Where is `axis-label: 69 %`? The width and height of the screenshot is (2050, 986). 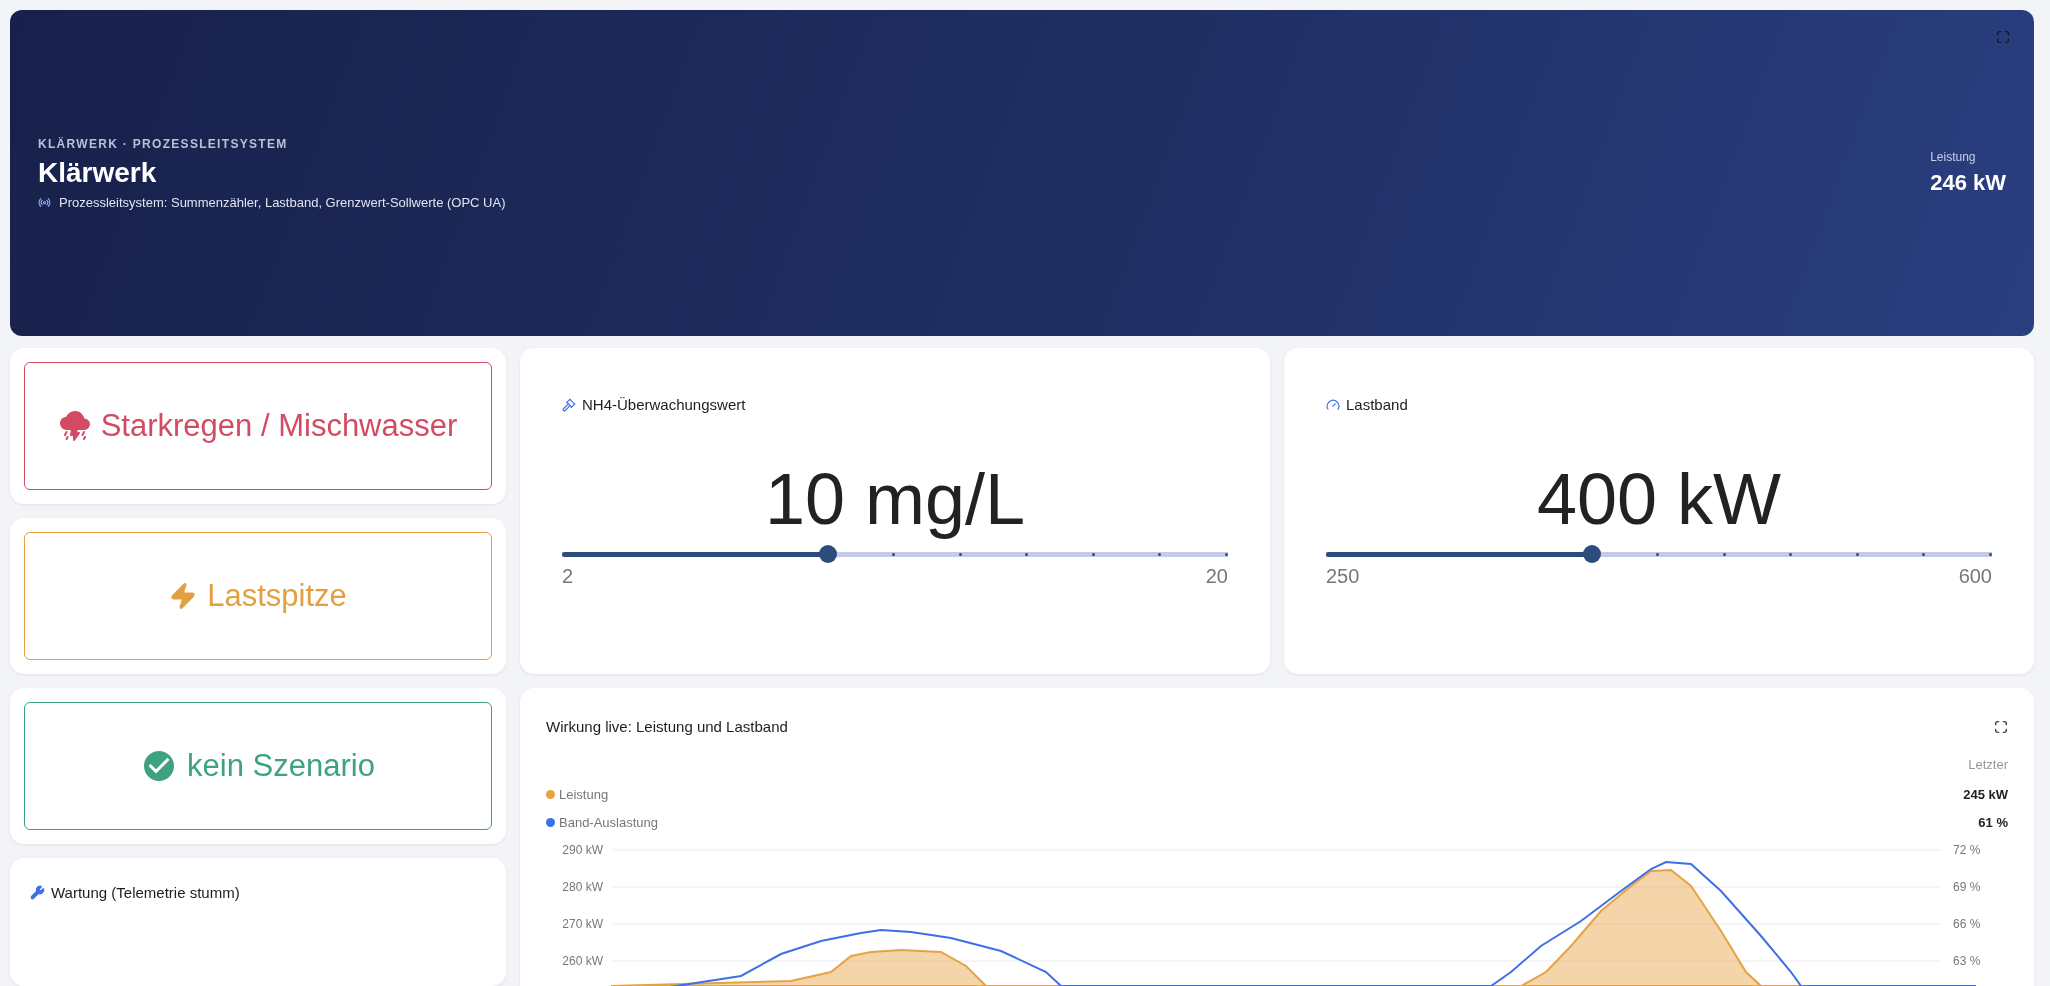 axis-label: 69 % is located at coordinates (1967, 887).